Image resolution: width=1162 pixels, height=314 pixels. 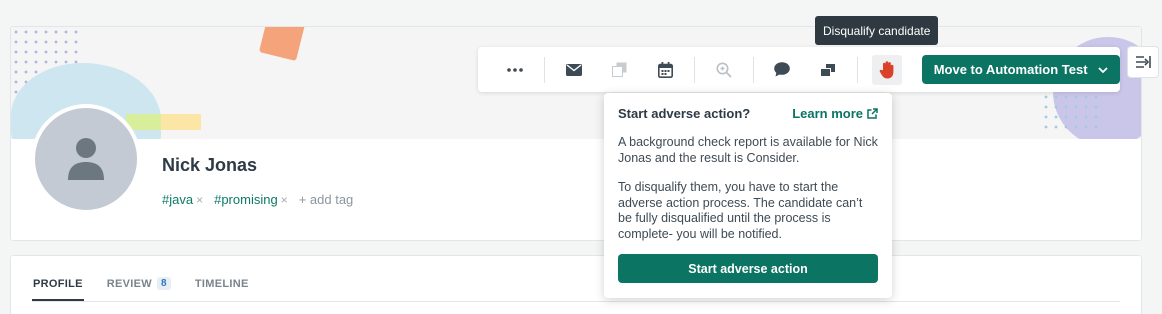 I want to click on candidate-name: Nick Jonas, so click(x=210, y=165).